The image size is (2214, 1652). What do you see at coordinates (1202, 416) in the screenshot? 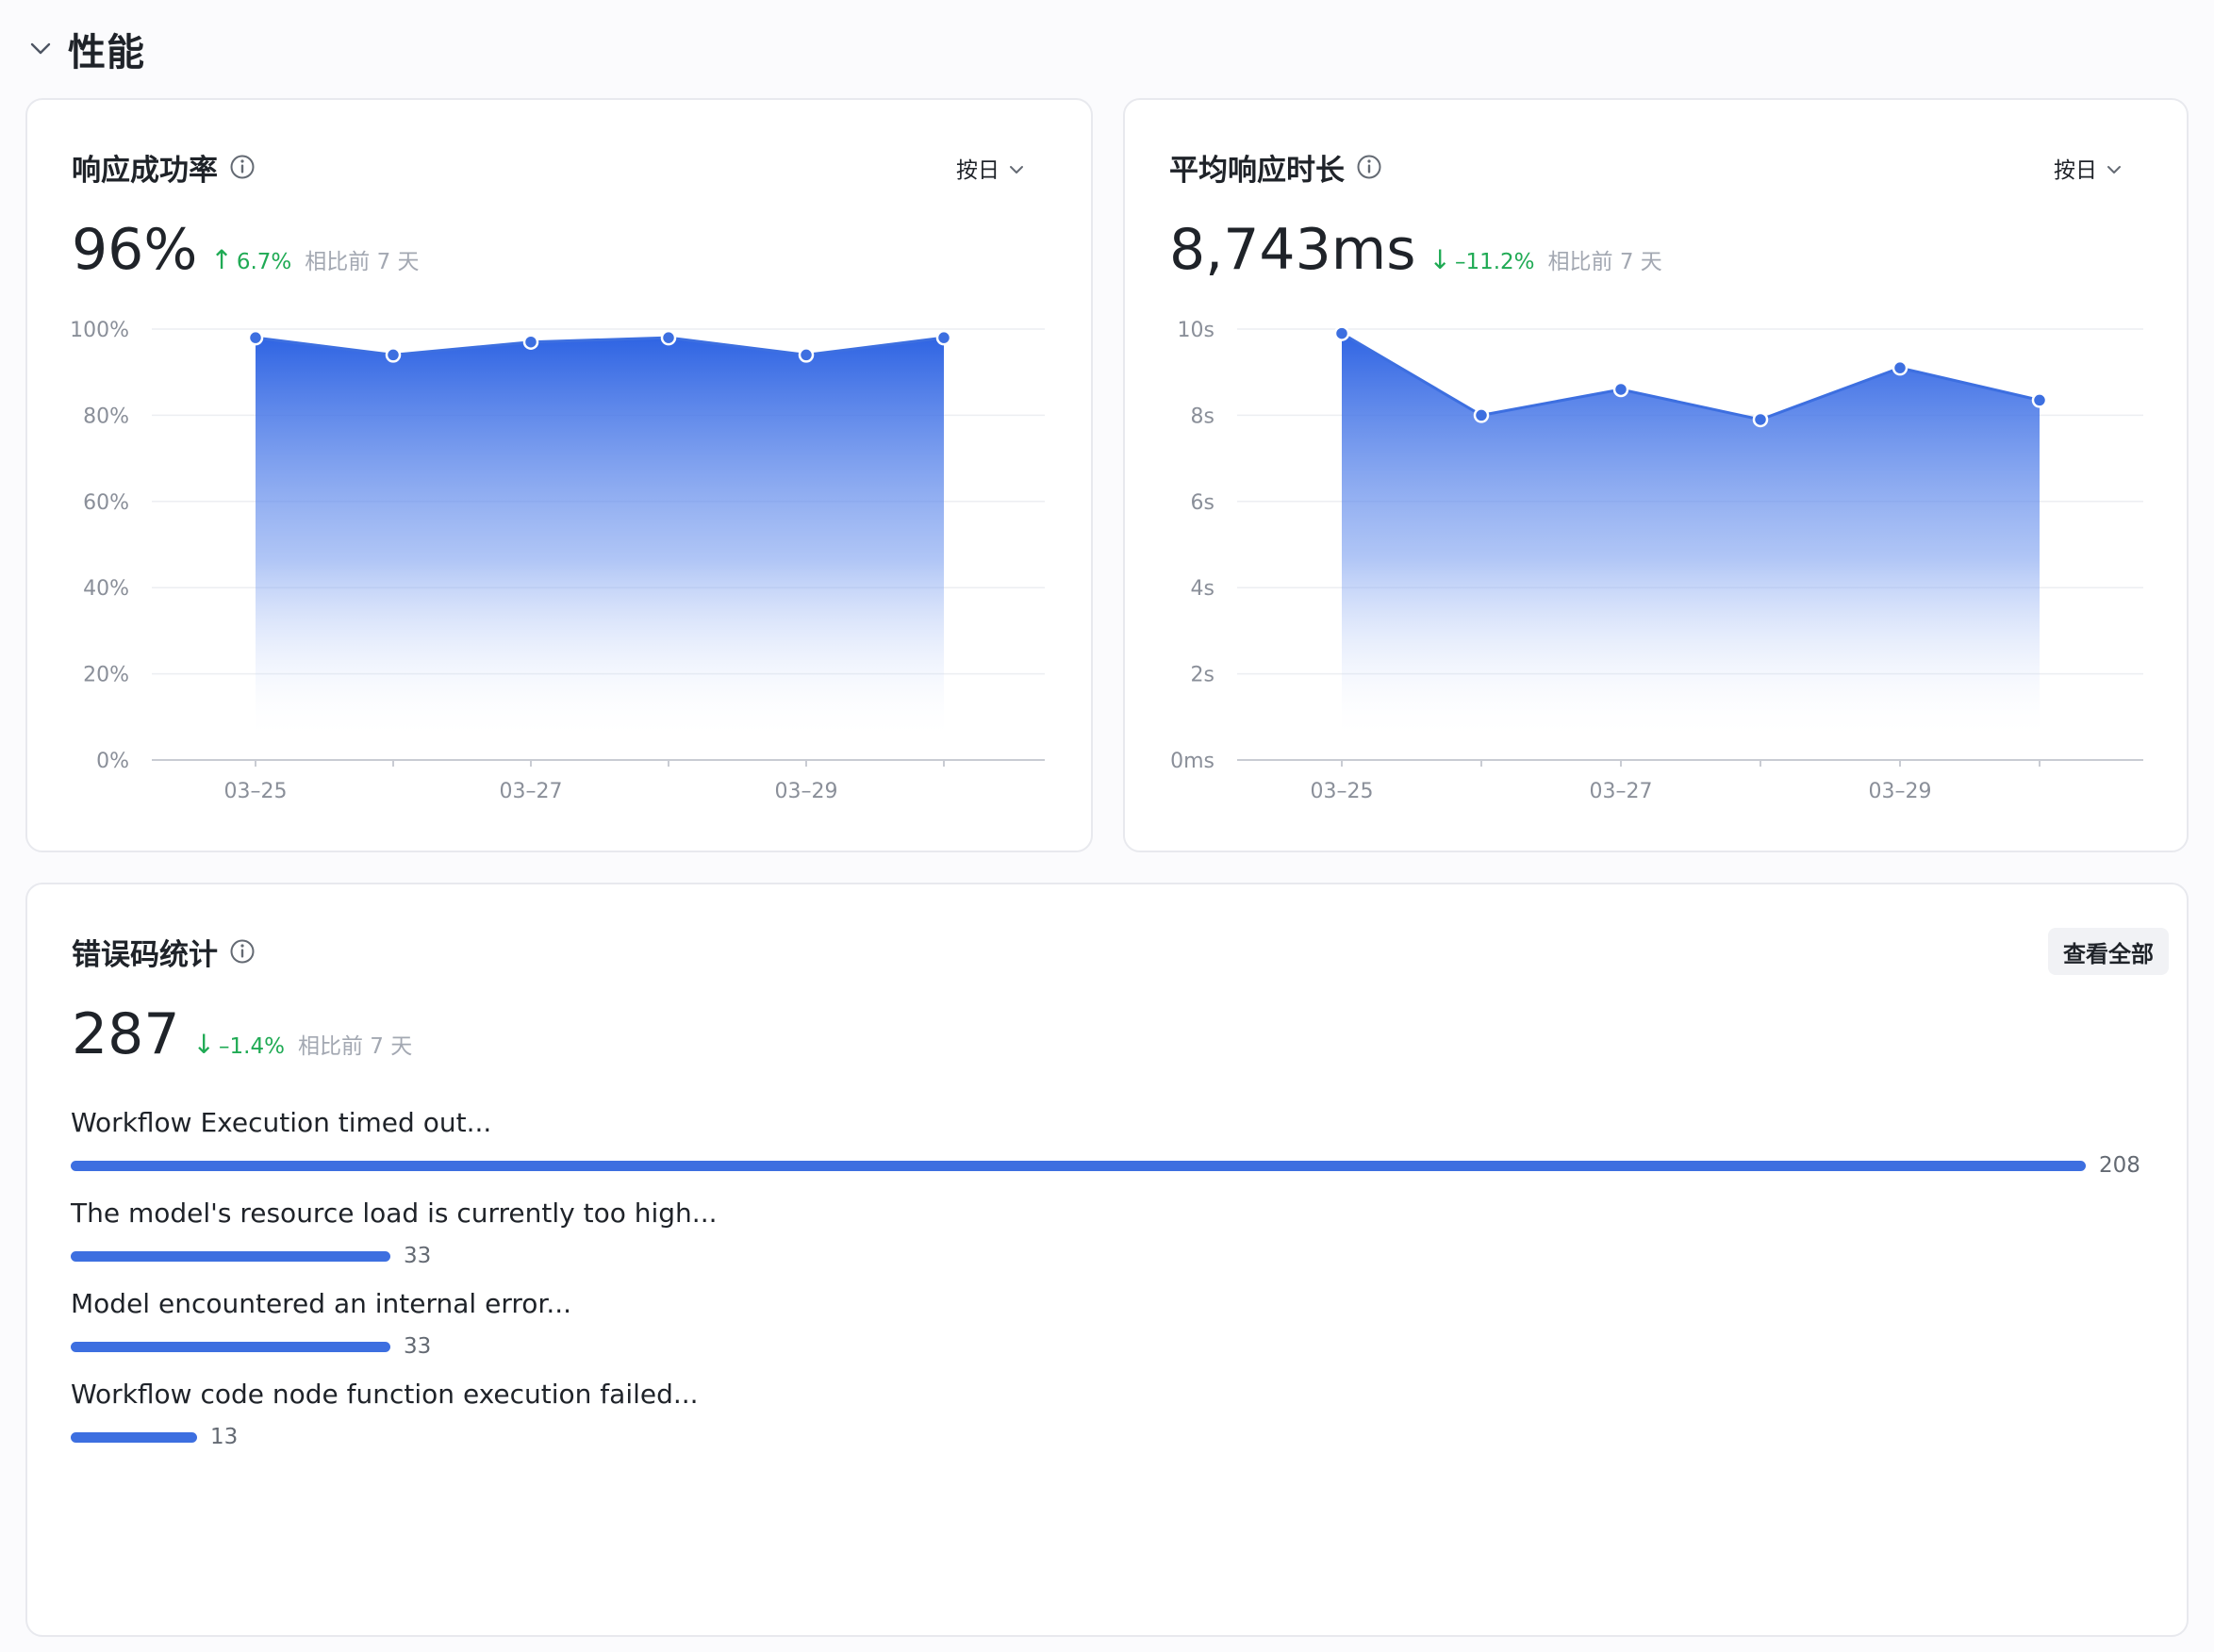
I see `y-tick-label: 8s` at bounding box center [1202, 416].